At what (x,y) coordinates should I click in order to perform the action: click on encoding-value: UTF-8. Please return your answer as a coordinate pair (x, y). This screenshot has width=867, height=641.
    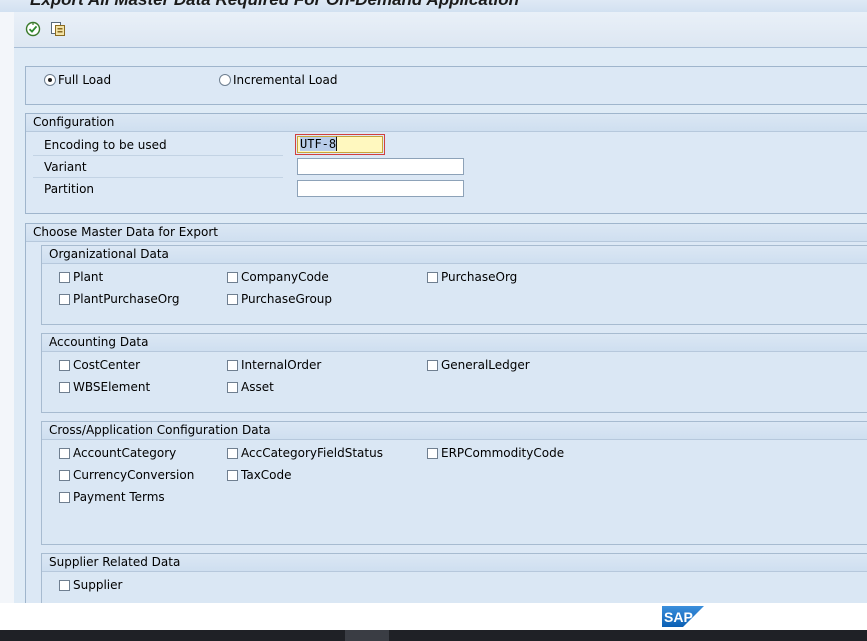
    Looking at the image, I should click on (318, 144).